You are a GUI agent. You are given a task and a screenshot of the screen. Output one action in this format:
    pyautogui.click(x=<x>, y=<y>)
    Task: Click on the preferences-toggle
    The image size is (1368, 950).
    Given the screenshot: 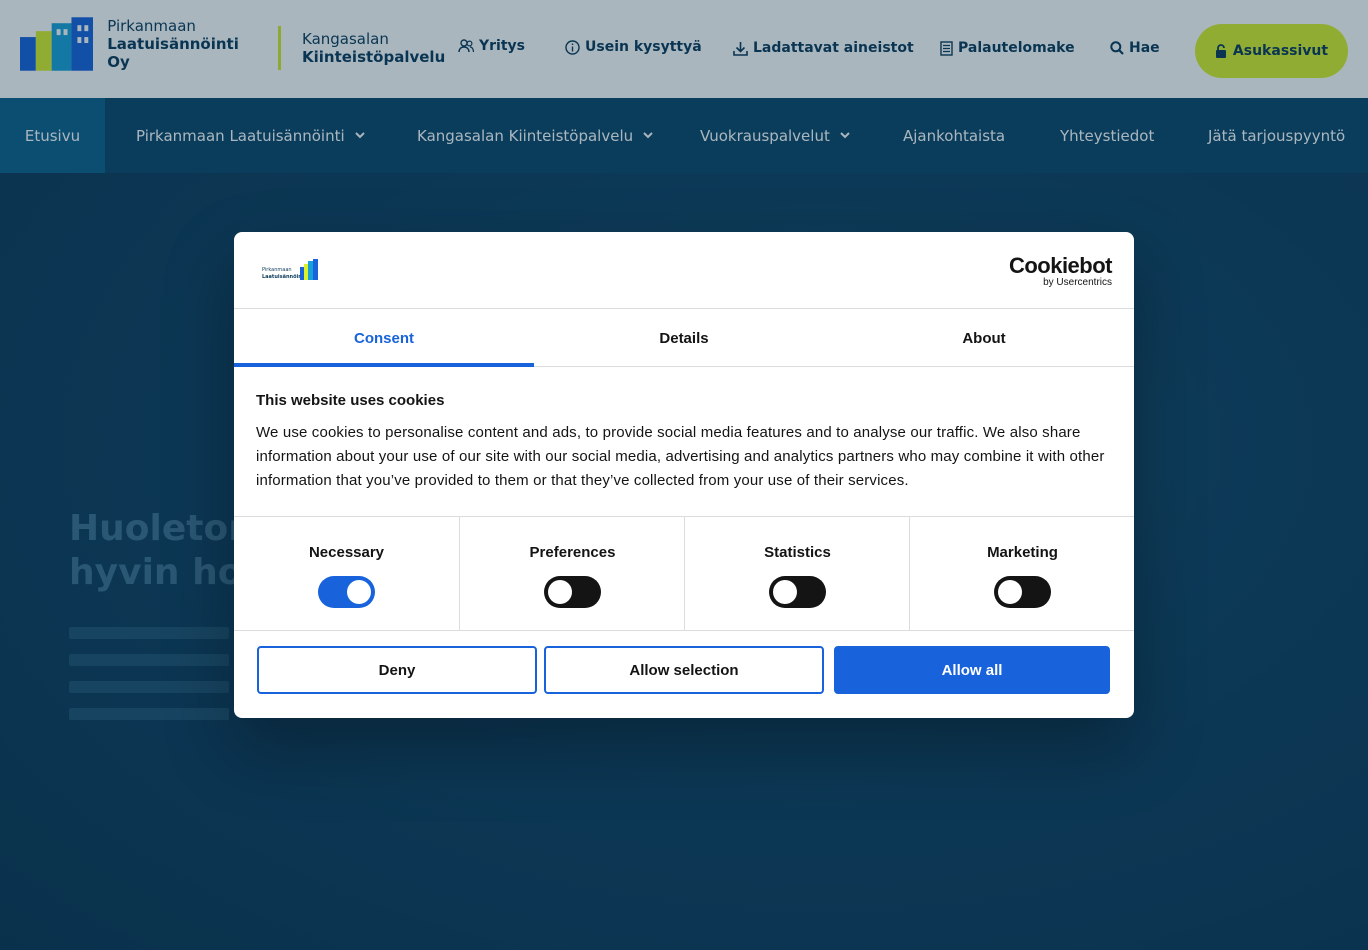 What is the action you would take?
    pyautogui.click(x=572, y=592)
    